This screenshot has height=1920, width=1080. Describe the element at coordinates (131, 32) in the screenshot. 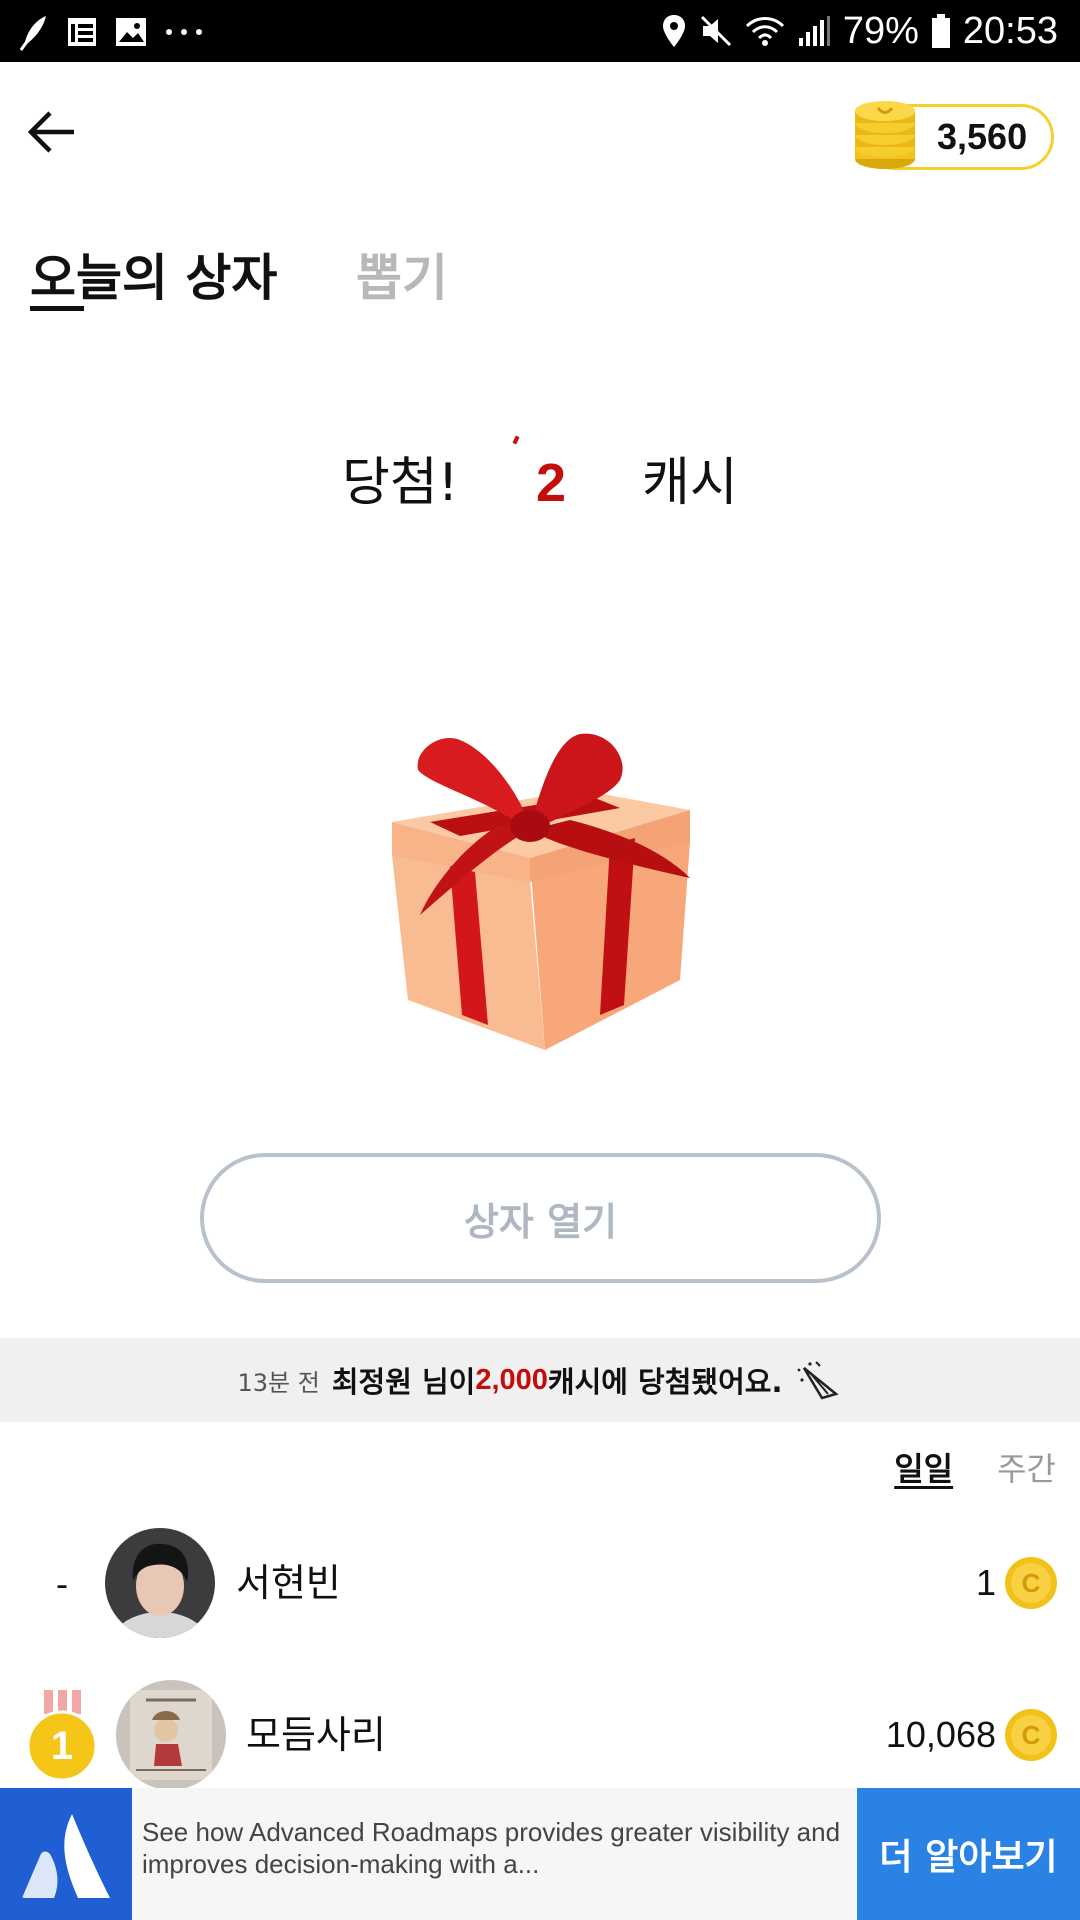

I see `image-icon` at that location.